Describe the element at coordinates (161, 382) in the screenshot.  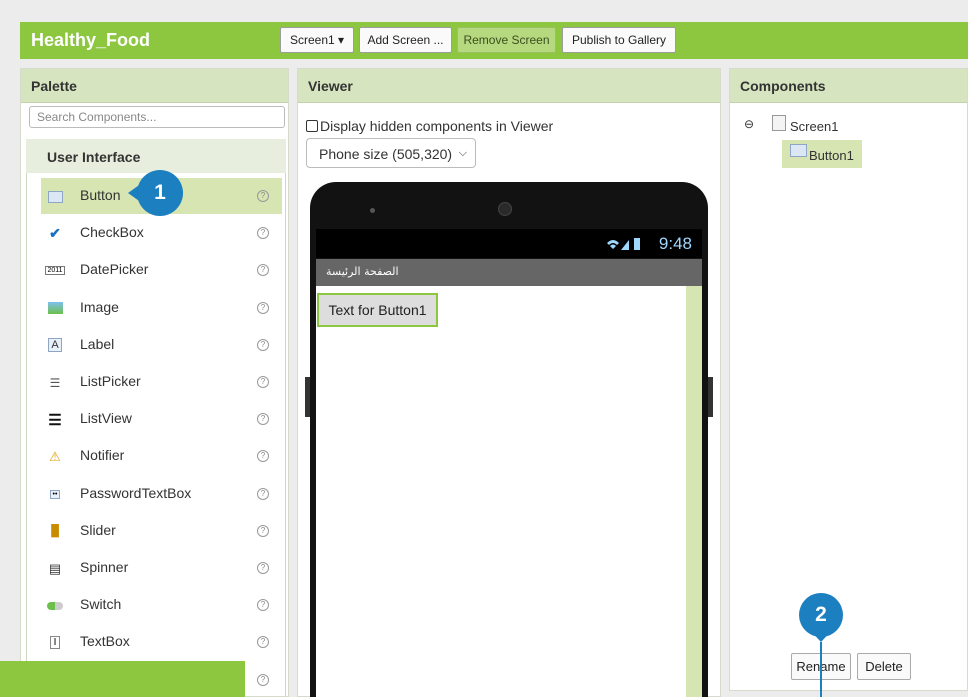
I see `palette-item-listpicker: ☰ ListPicker?` at that location.